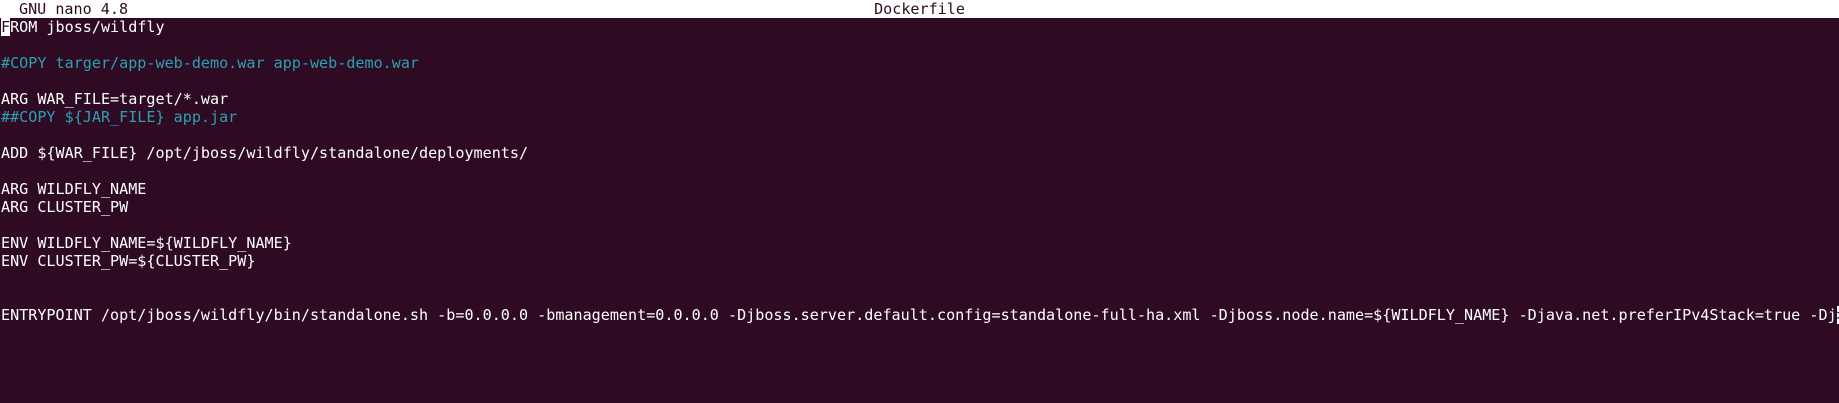 The image size is (1839, 403). I want to click on line-text: ARG WILDFLY_NAME, so click(74, 189).